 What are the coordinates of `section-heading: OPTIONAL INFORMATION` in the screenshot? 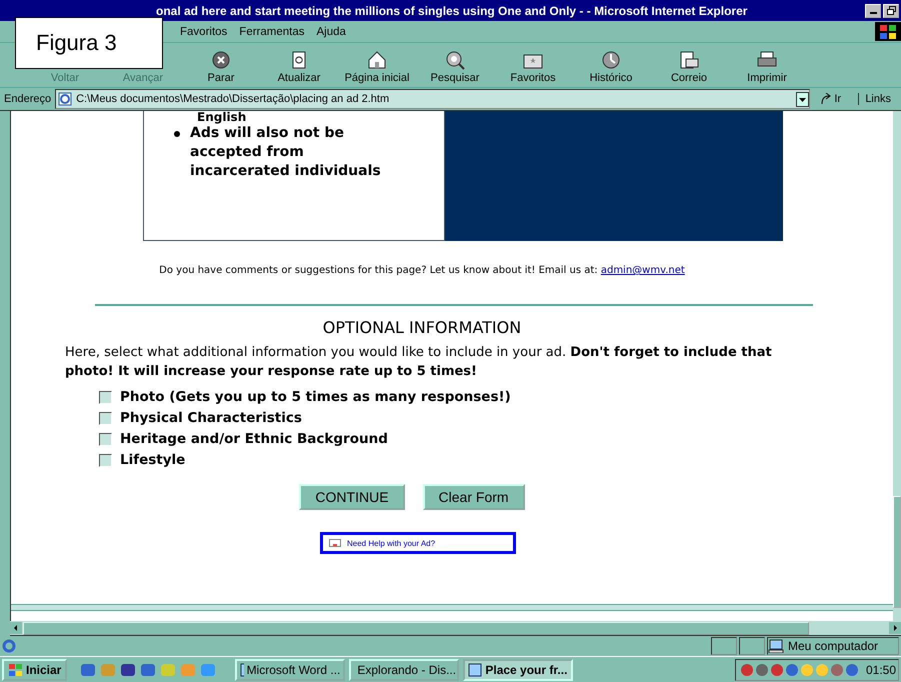 It's located at (422, 327).